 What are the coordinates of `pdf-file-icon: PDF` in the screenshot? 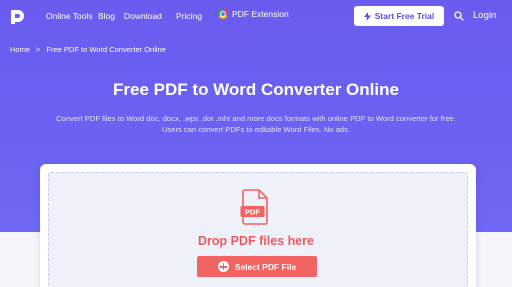 It's located at (254, 207).